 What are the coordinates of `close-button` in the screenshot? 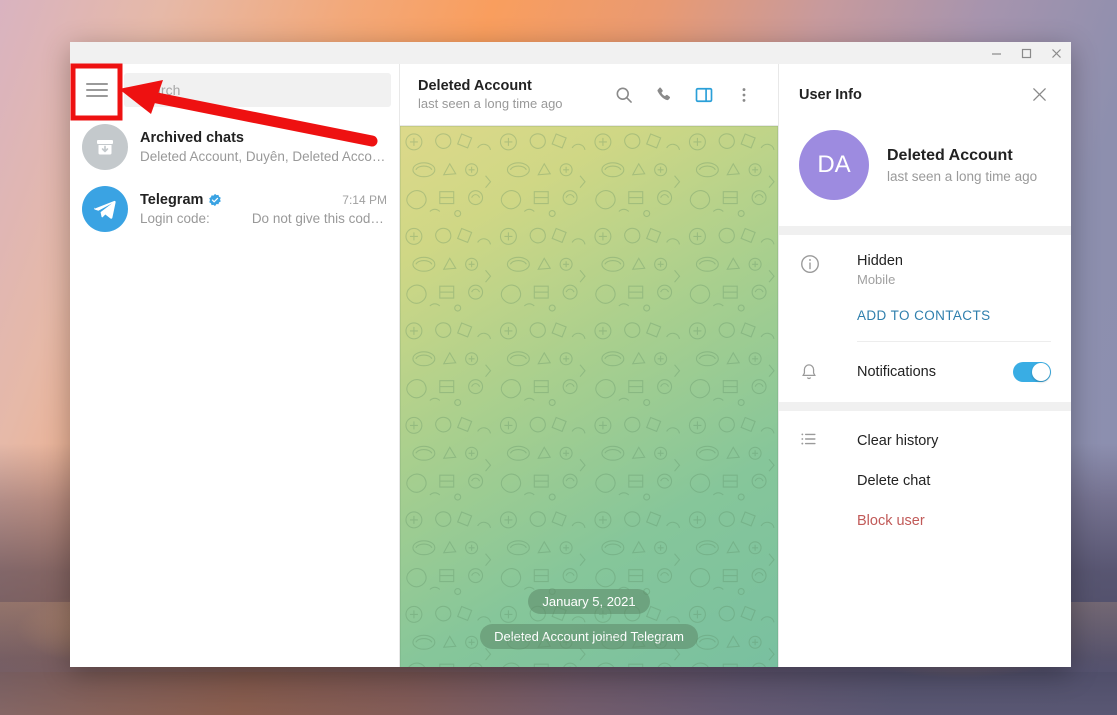 It's located at (1056, 53).